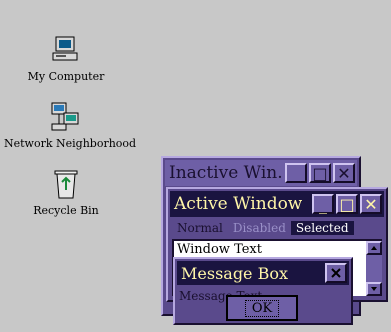  I want to click on window-title: Active Window, so click(238, 204).